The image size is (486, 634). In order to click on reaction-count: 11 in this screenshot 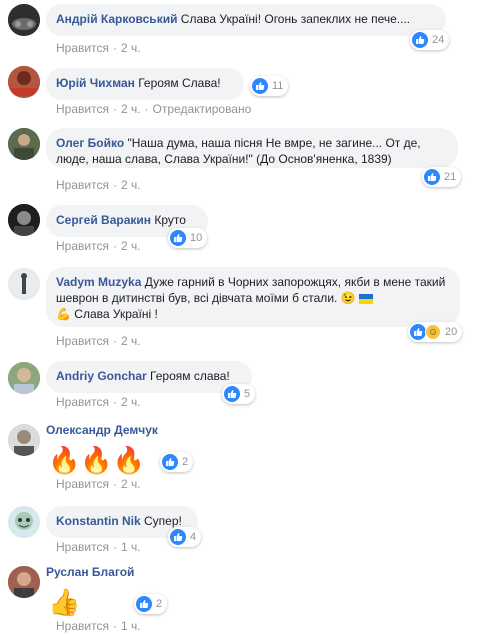, I will do `click(269, 86)`.